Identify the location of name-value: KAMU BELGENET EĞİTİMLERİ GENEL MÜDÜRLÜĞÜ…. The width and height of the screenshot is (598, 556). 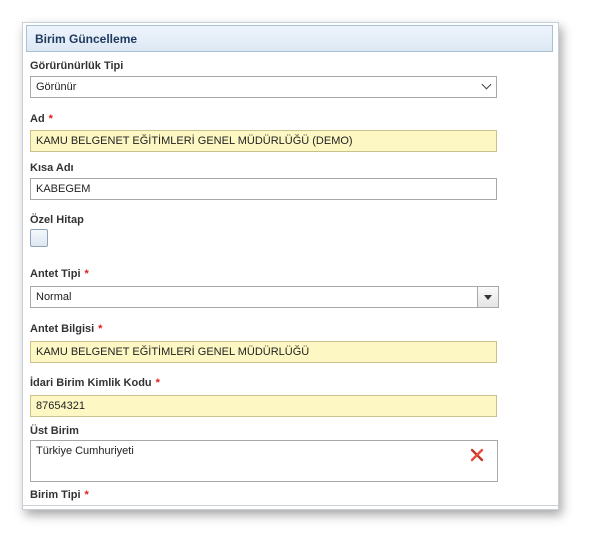
(194, 141).